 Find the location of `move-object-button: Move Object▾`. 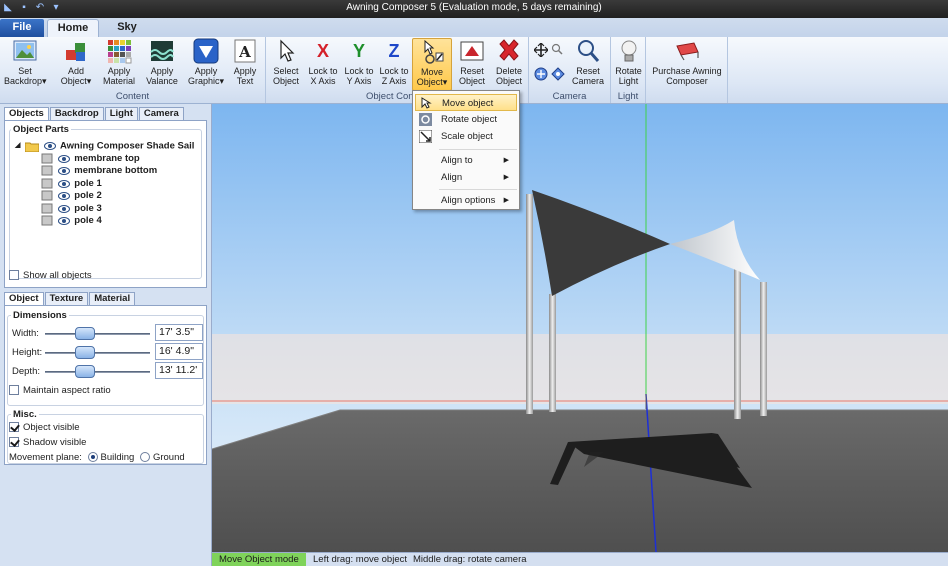

move-object-button: Move Object▾ is located at coordinates (432, 64).